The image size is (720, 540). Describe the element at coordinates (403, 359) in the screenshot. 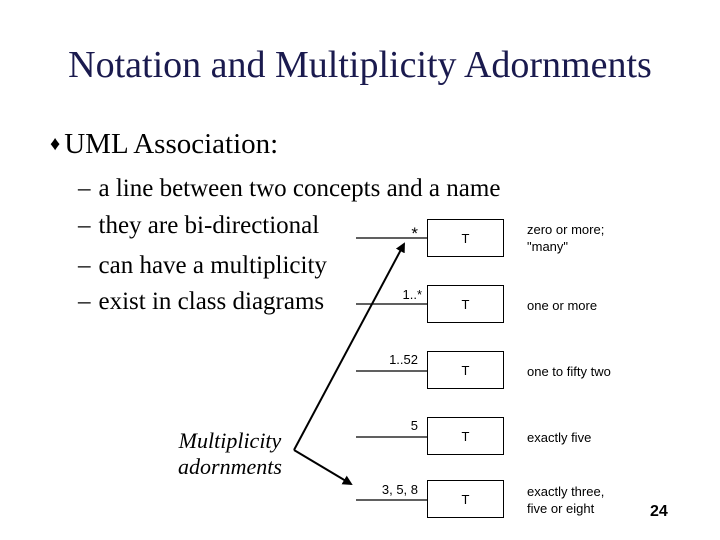

I see `multiplicity-label: 1..52` at that location.